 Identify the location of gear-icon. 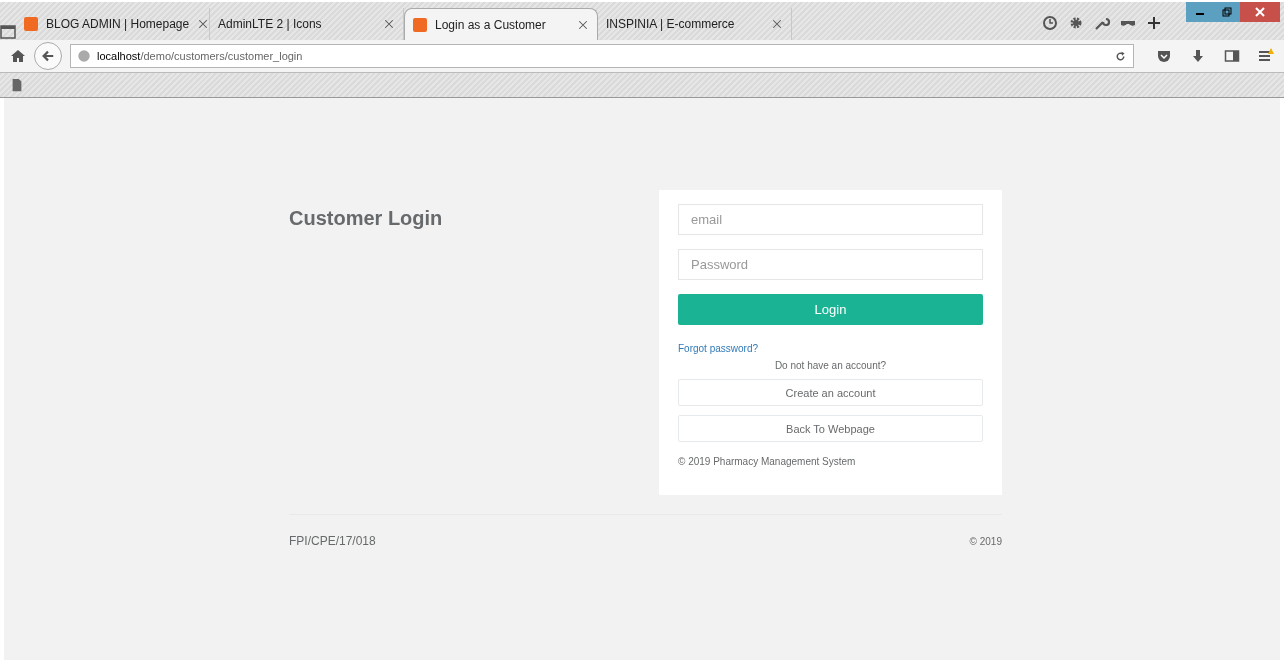
(1076, 23).